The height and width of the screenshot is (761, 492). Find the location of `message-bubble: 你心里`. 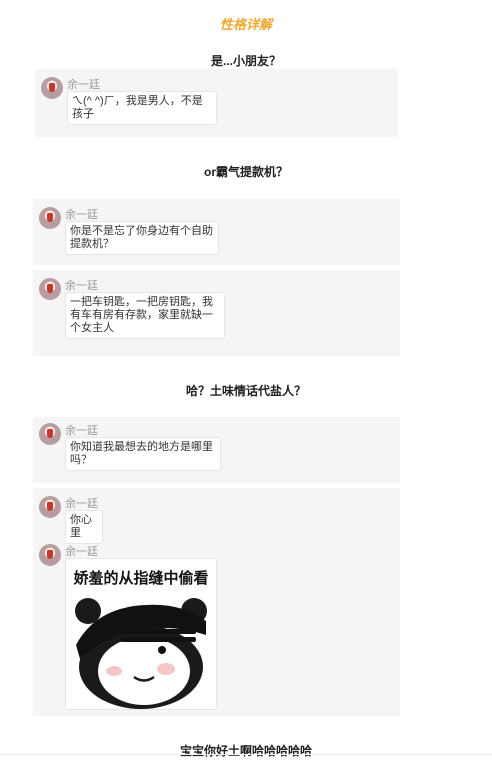

message-bubble: 你心里 is located at coordinates (84, 527).